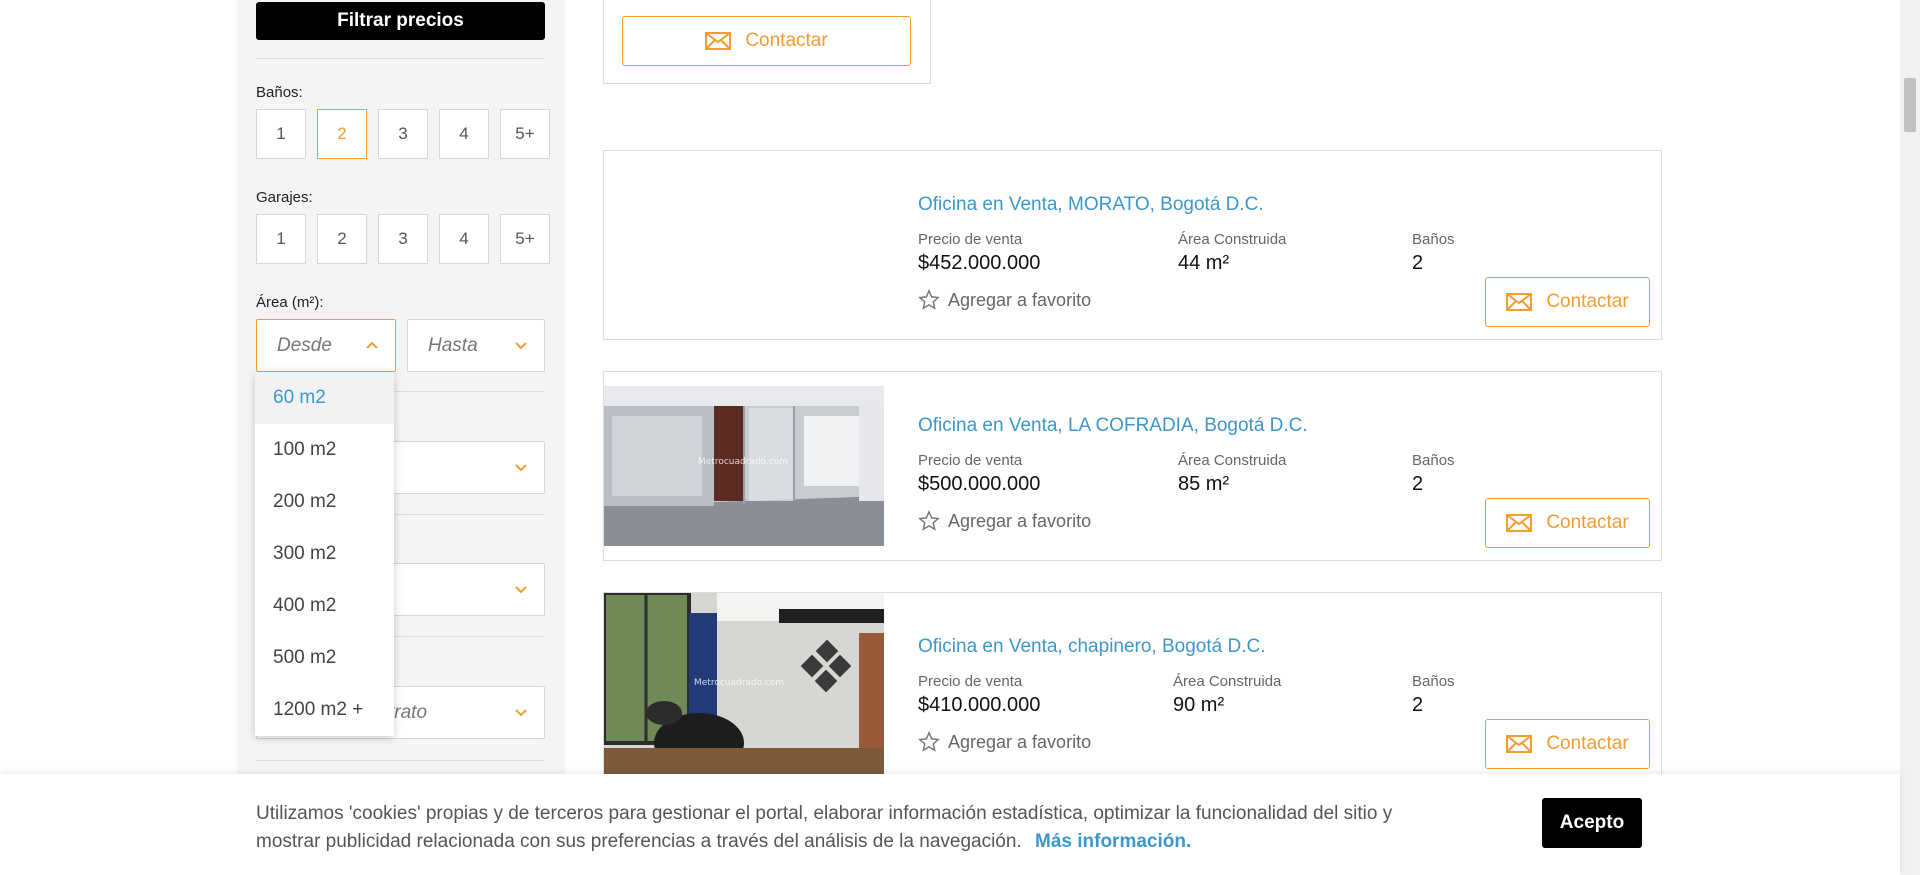  Describe the element at coordinates (744, 245) in the screenshot. I see `listing-image-empty` at that location.